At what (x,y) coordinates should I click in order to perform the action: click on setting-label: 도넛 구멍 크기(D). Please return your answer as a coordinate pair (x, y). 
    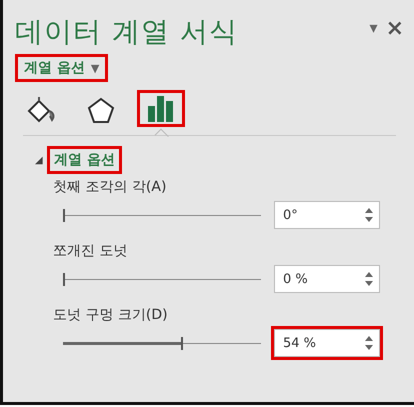
    Looking at the image, I should click on (110, 315).